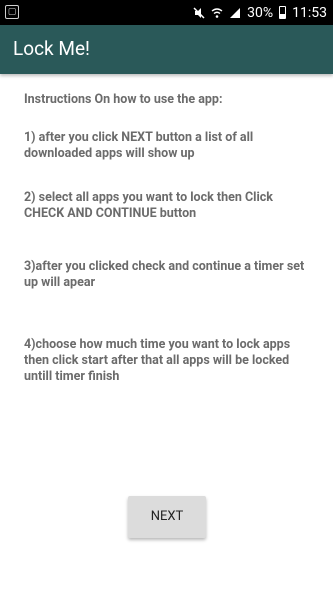  Describe the element at coordinates (235, 12) in the screenshot. I see `signal-icon` at that location.